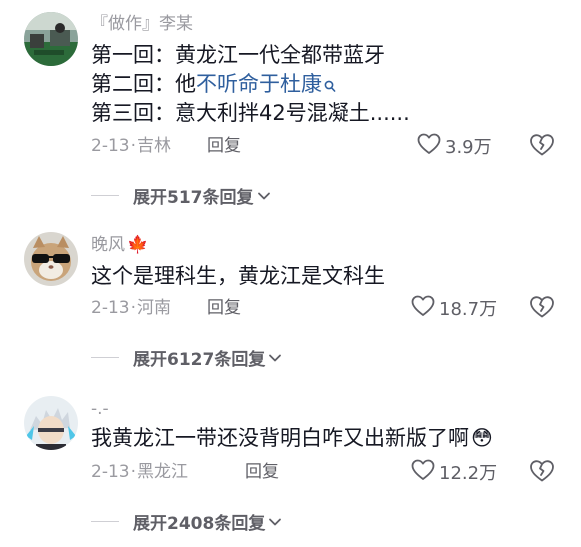 The height and width of the screenshot is (547, 581). I want to click on comment-meta: 2-13·黑龙江 回复, so click(185, 472).